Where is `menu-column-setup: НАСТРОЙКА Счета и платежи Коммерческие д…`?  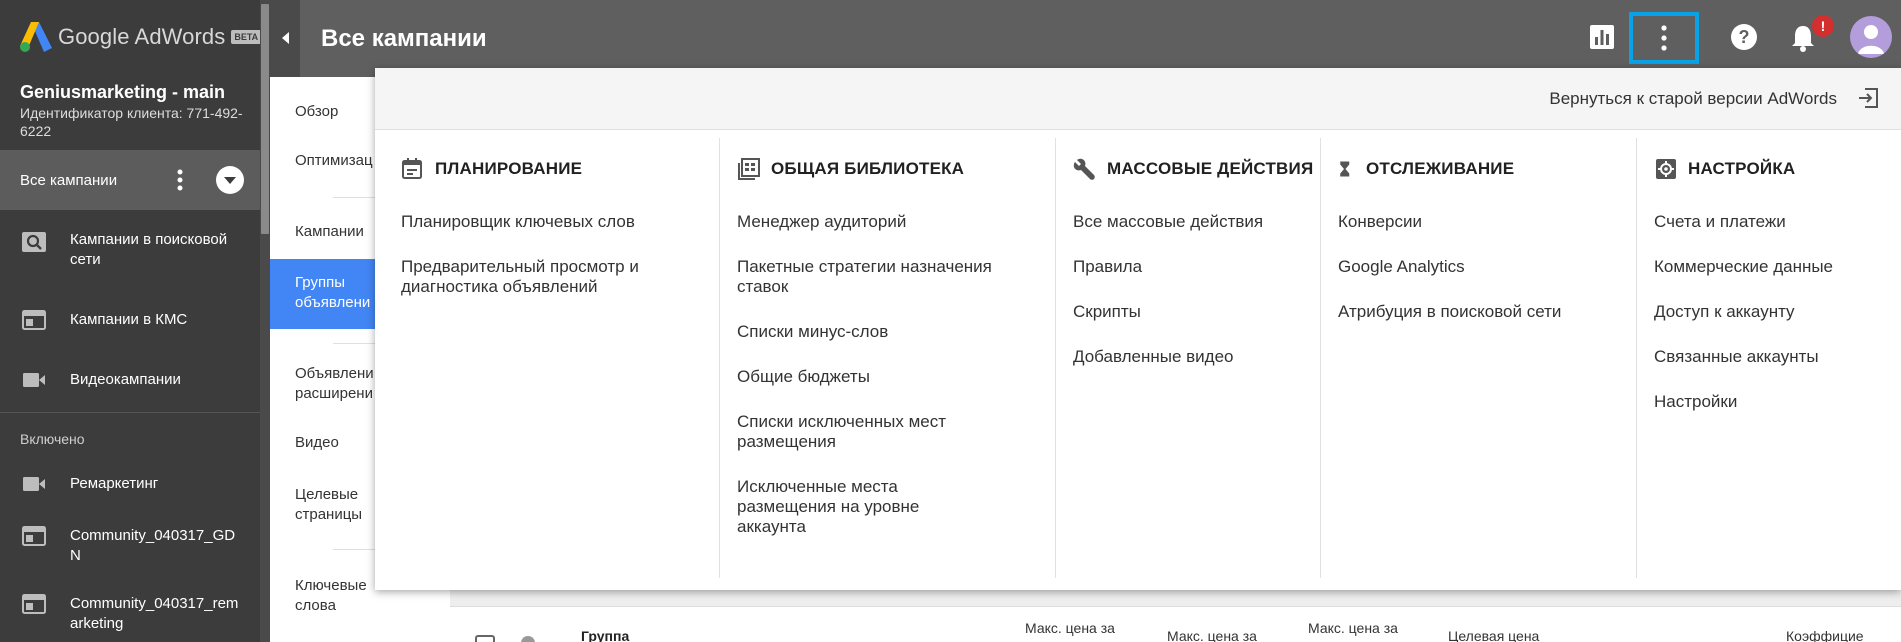
menu-column-setup: НАСТРОЙКА Счета и платежи Коммерческие д… is located at coordinates (1774, 358).